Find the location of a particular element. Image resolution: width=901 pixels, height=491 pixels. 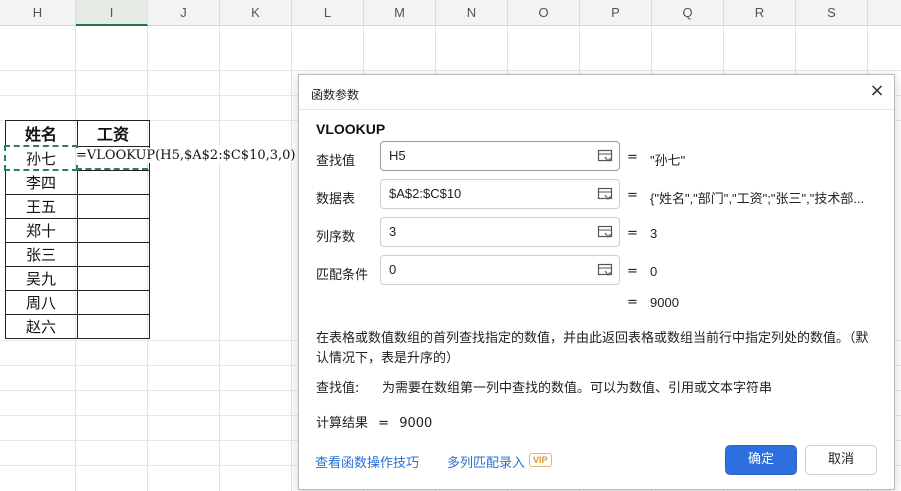

range-lookup-text: 0 is located at coordinates (393, 269).